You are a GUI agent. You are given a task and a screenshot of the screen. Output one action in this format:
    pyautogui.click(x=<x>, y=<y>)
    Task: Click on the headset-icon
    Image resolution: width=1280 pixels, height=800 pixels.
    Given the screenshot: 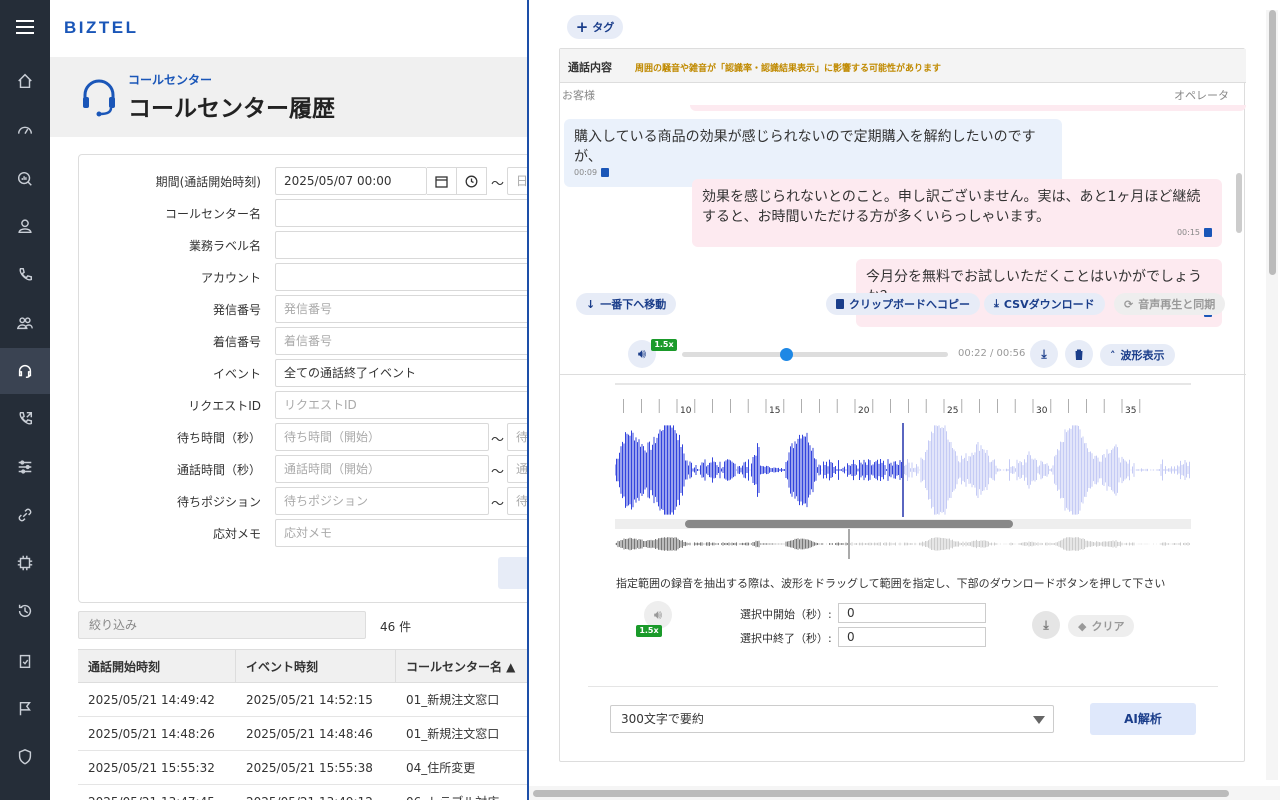 What is the action you would take?
    pyautogui.click(x=99, y=98)
    